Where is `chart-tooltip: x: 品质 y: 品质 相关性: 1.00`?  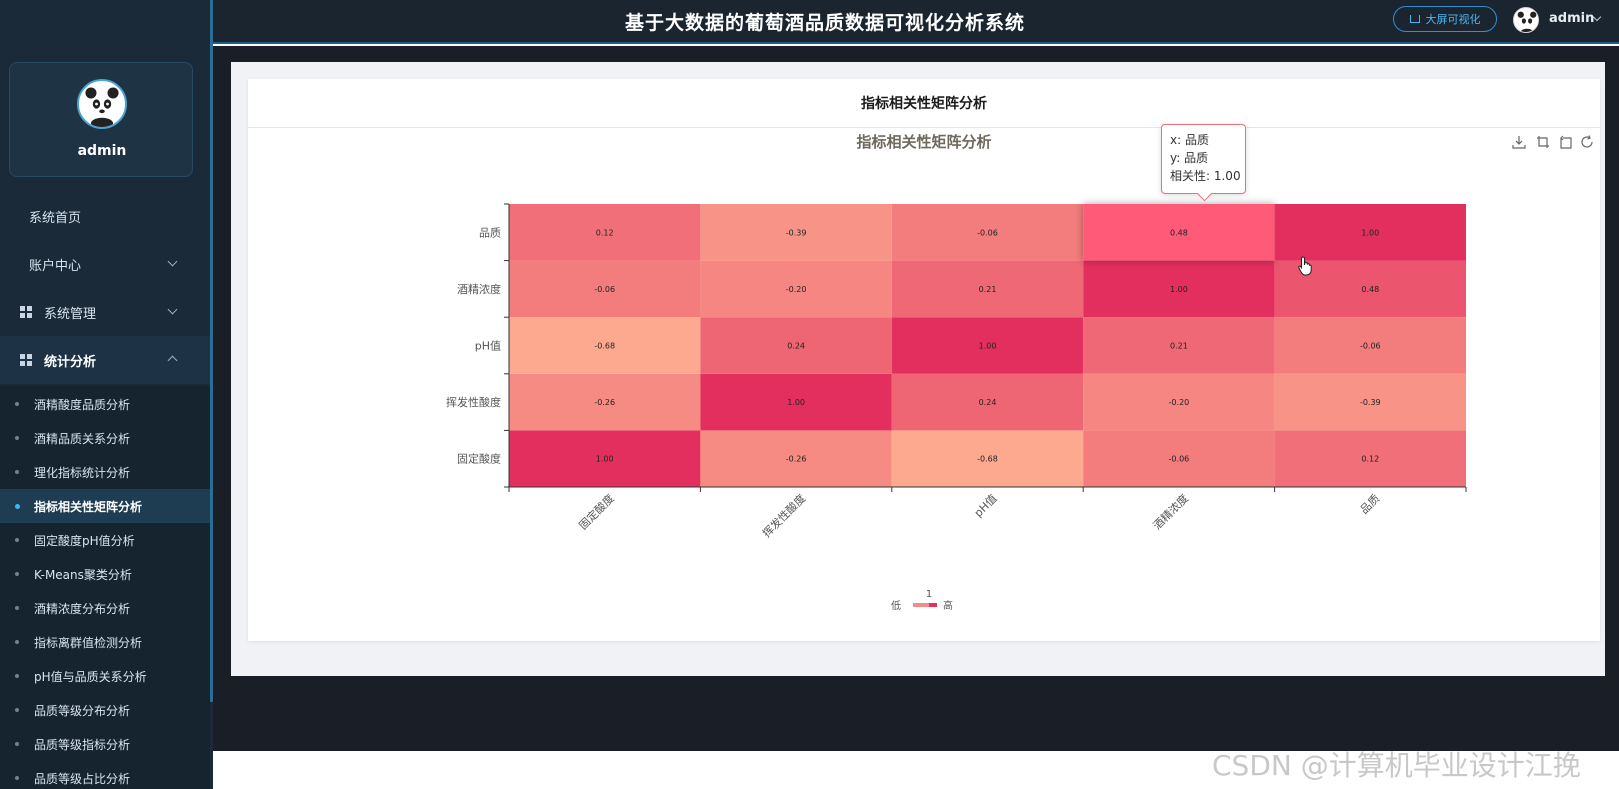
chart-tooltip: x: 品质 y: 品质 相关性: 1.00 is located at coordinates (1203, 159).